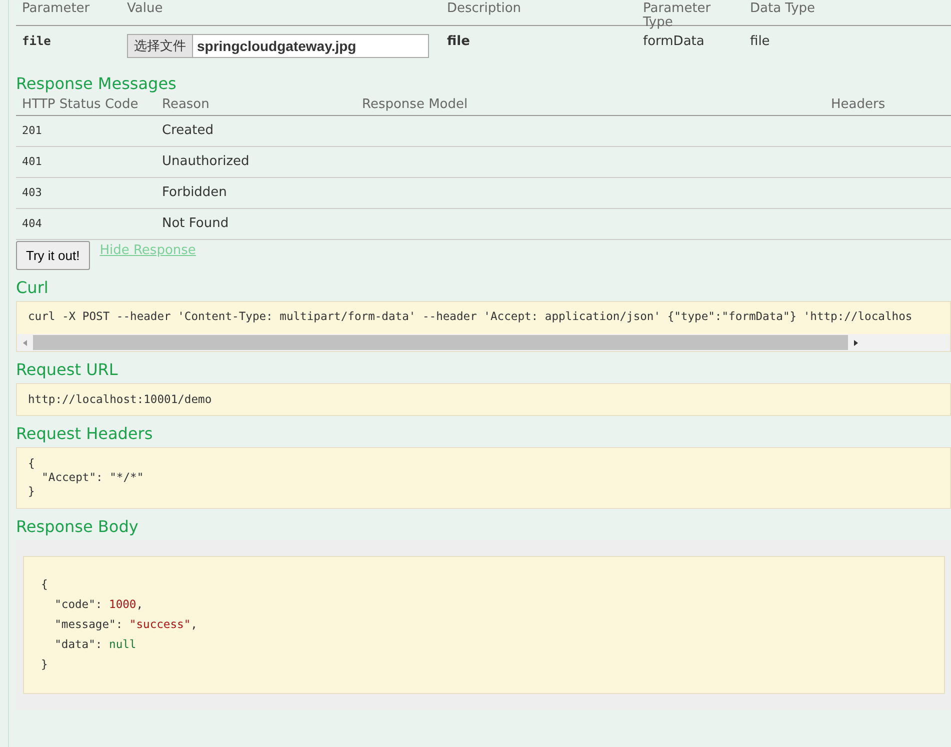  I want to click on status-code: 403, so click(86, 193).